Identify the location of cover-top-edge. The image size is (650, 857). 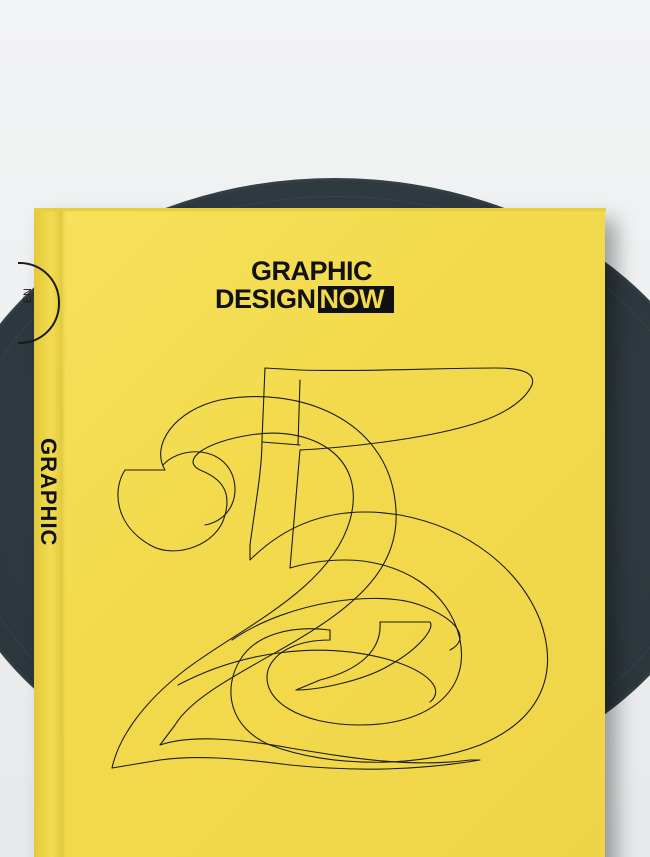
(320, 209).